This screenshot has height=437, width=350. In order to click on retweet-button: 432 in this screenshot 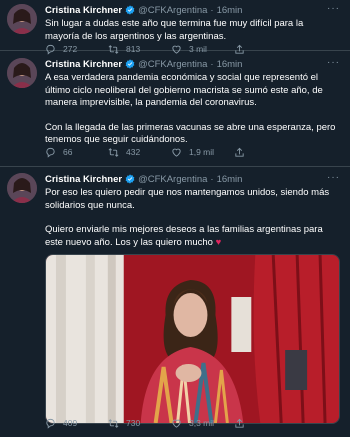, I will do `click(139, 152)`.